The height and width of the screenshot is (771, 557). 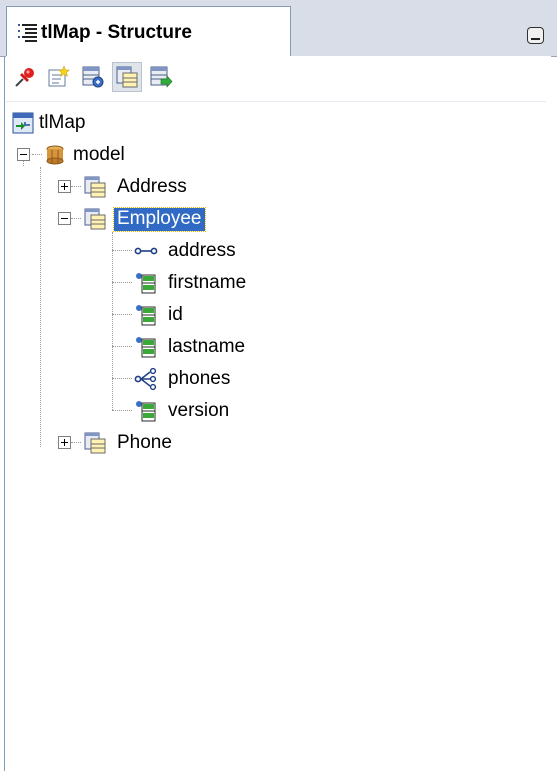 What do you see at coordinates (116, 32) in the screenshot?
I see `tab-title: tlMap - Structure` at bounding box center [116, 32].